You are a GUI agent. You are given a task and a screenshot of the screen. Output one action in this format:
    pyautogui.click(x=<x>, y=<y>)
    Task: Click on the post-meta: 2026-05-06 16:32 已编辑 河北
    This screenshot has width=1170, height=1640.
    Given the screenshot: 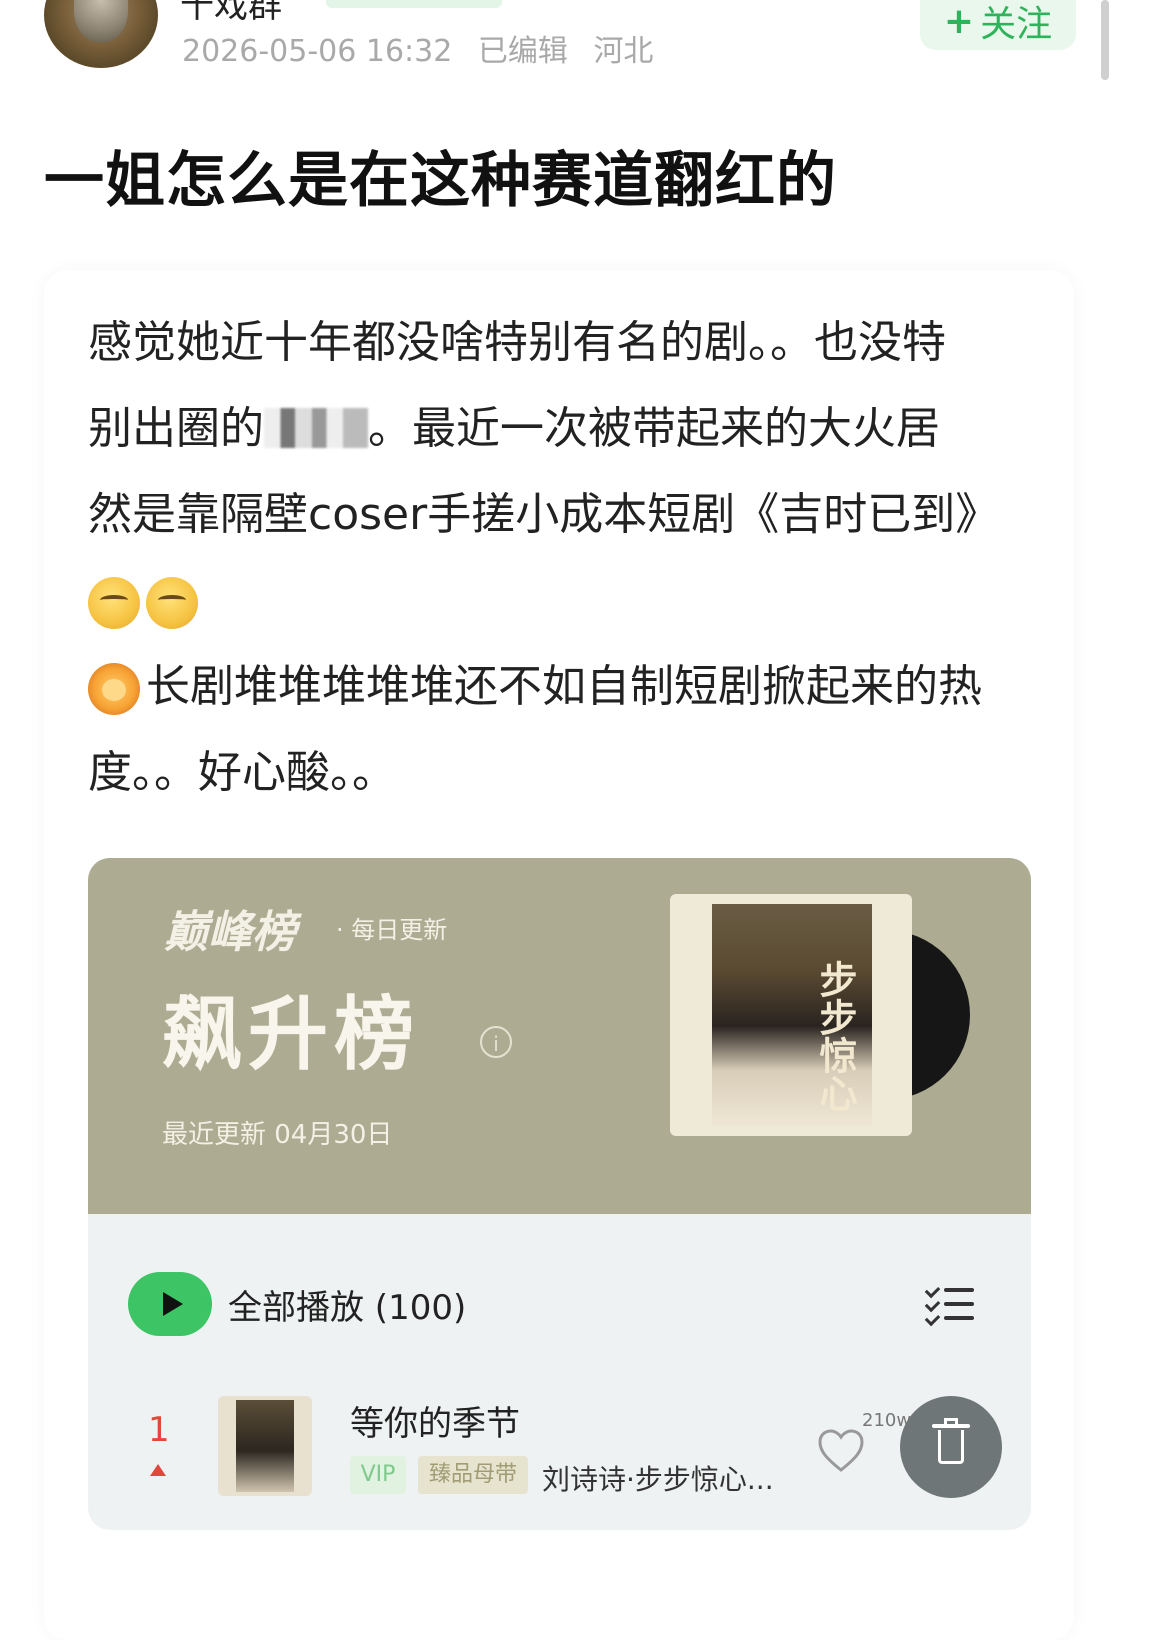 What is the action you would take?
    pyautogui.click(x=425, y=48)
    